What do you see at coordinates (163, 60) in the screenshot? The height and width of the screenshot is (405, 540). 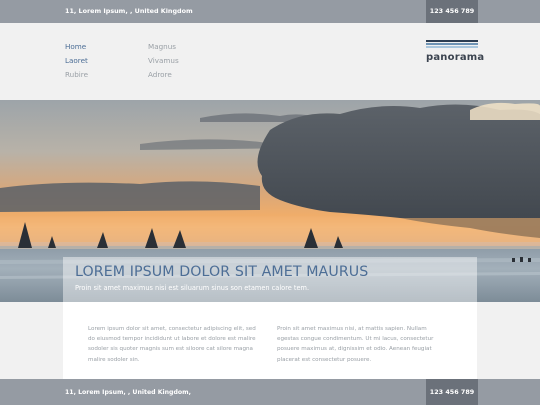 I see `nav-item-vivamus: Vivamus` at bounding box center [163, 60].